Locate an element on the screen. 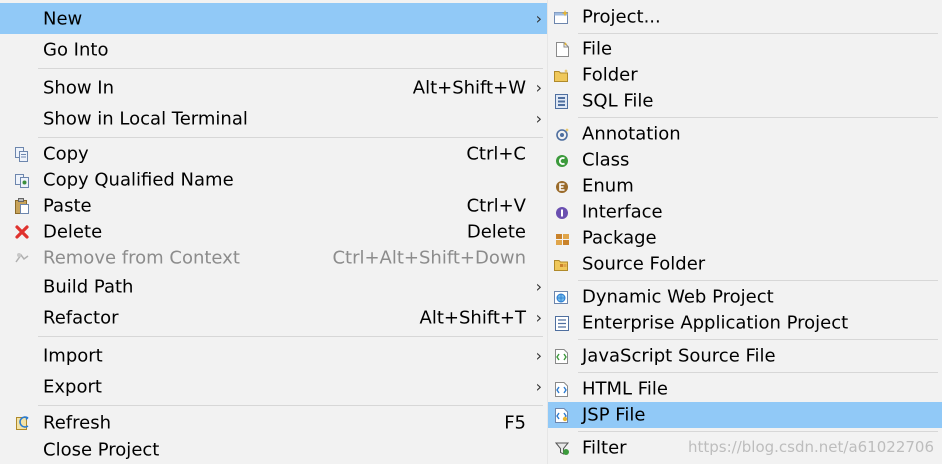 This screenshot has width=942, height=464. submenu-item-source-folder: Source Folder is located at coordinates (745, 264).